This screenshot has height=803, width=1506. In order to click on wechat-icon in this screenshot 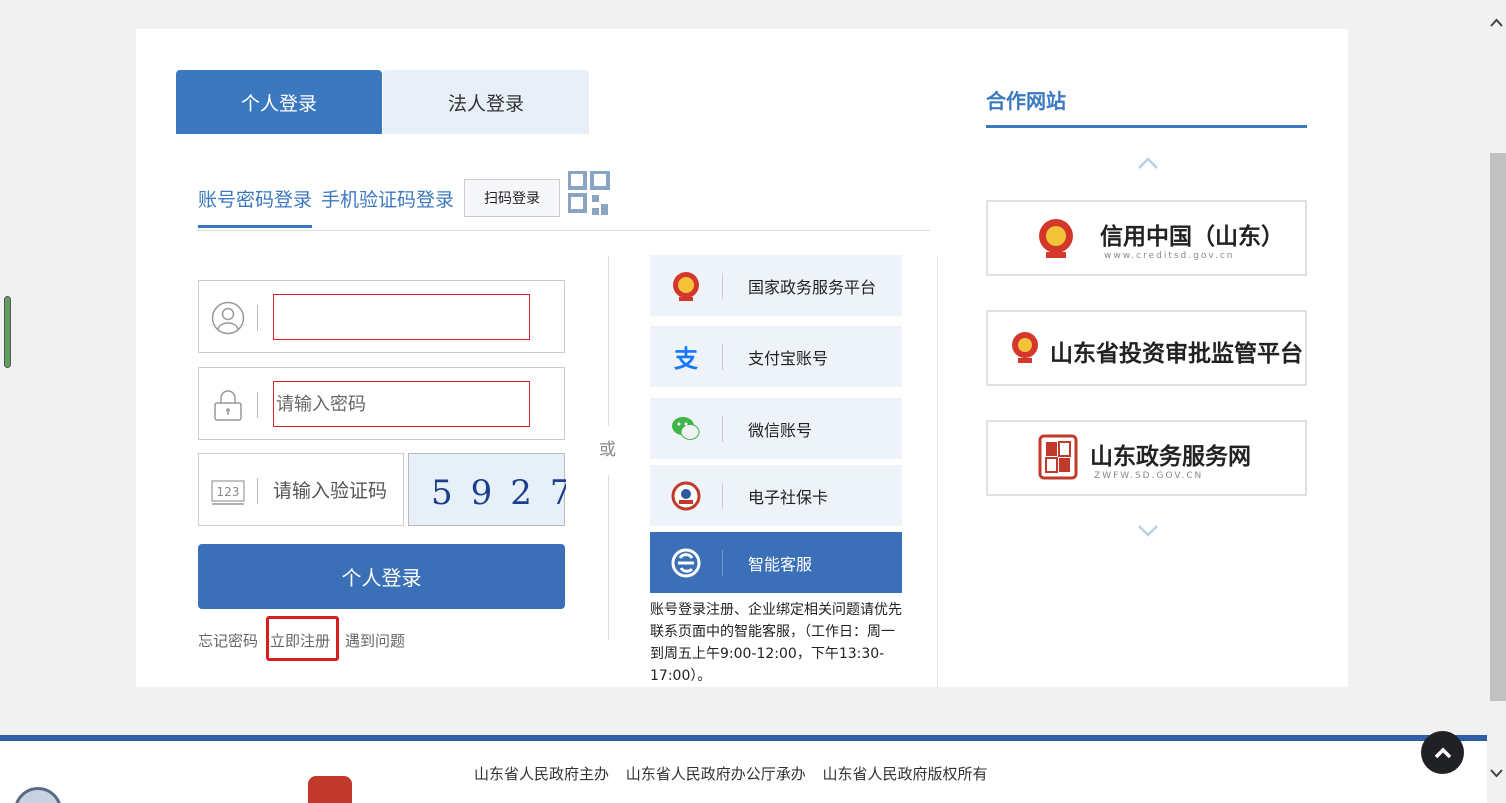, I will do `click(686, 428)`.